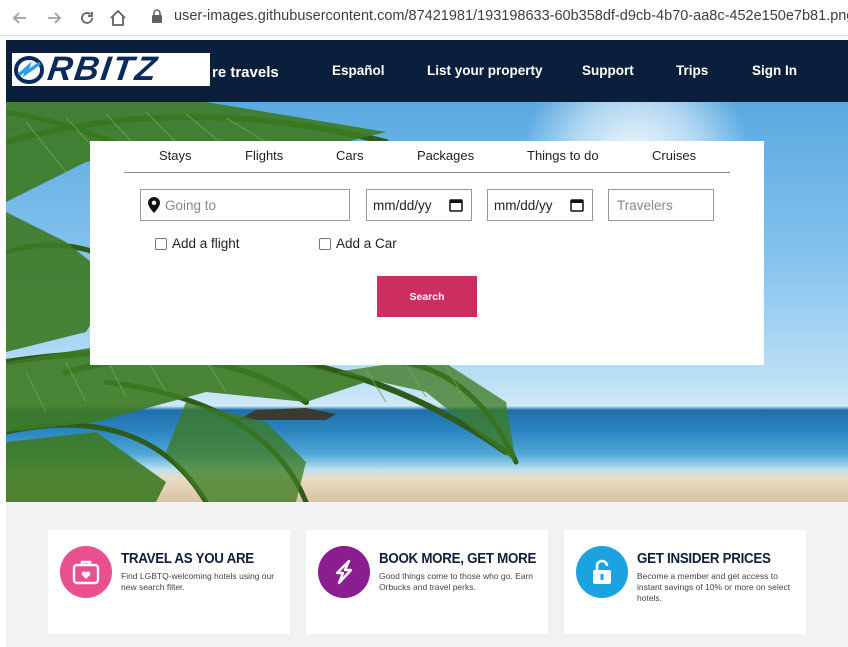 Image resolution: width=848 pixels, height=647 pixels. What do you see at coordinates (774, 70) in the screenshot?
I see `nav-sign-in: Sign In` at bounding box center [774, 70].